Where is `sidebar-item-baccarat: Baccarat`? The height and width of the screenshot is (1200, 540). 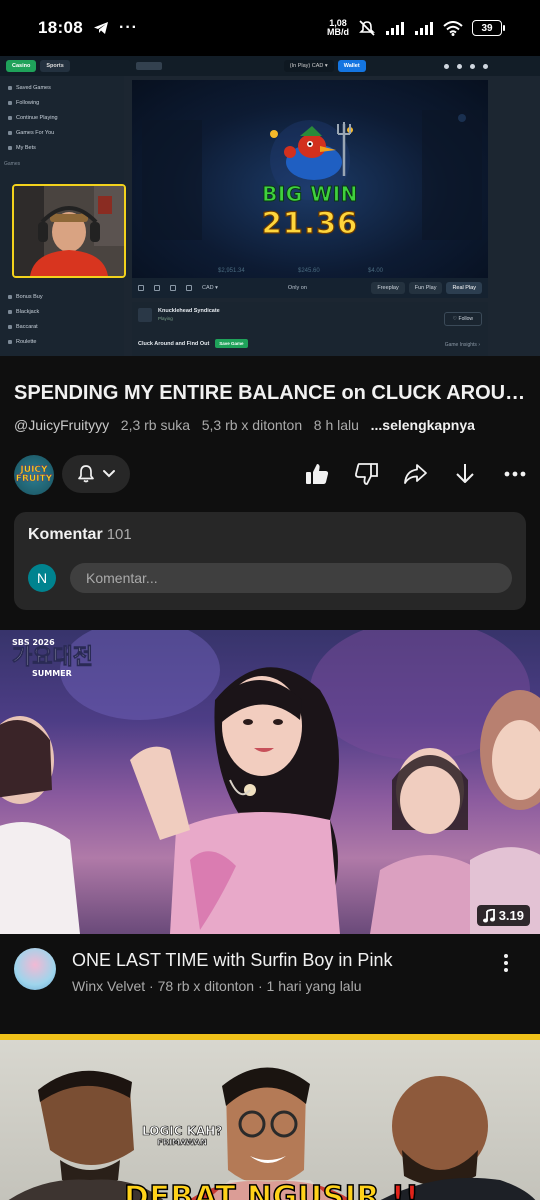
sidebar-item-baccarat: Baccarat is located at coordinates (62, 326).